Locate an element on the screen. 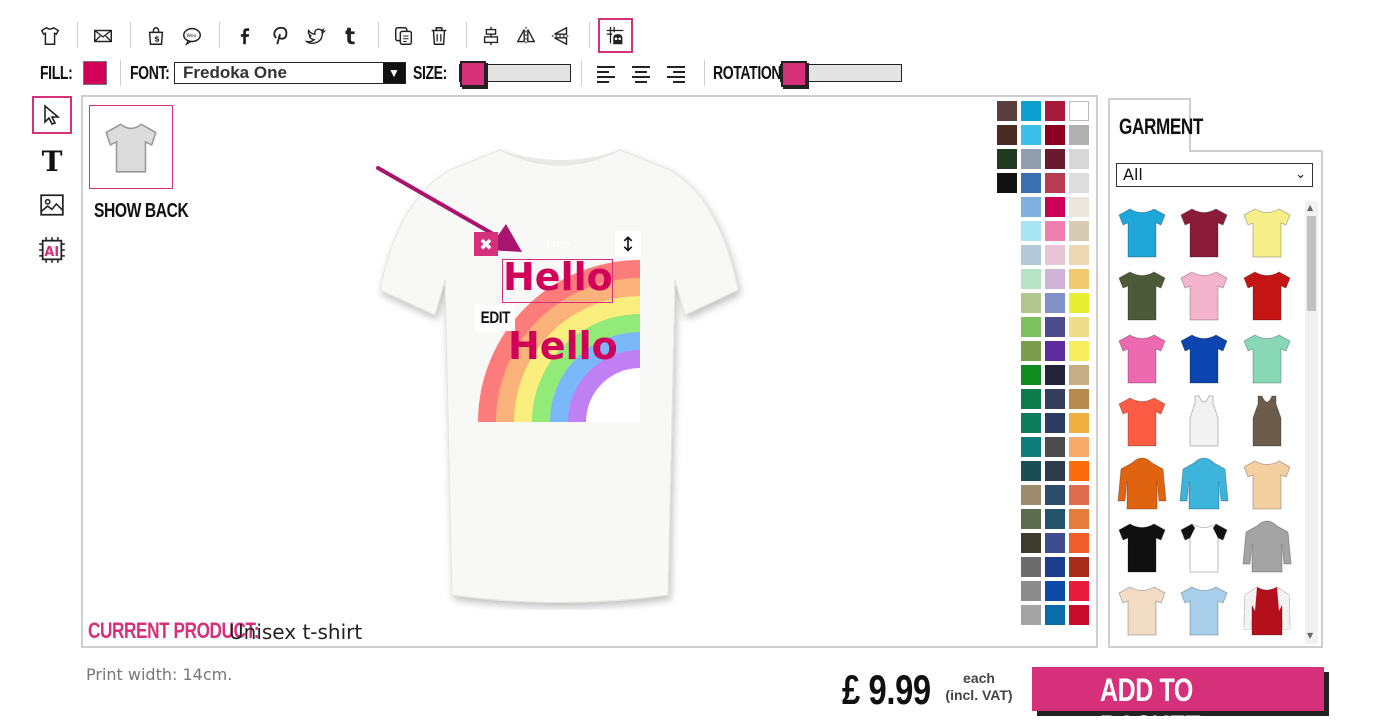 Image resolution: width=1379 pixels, height=720 pixels. resize-handle-icon: ↕ is located at coordinates (628, 244).